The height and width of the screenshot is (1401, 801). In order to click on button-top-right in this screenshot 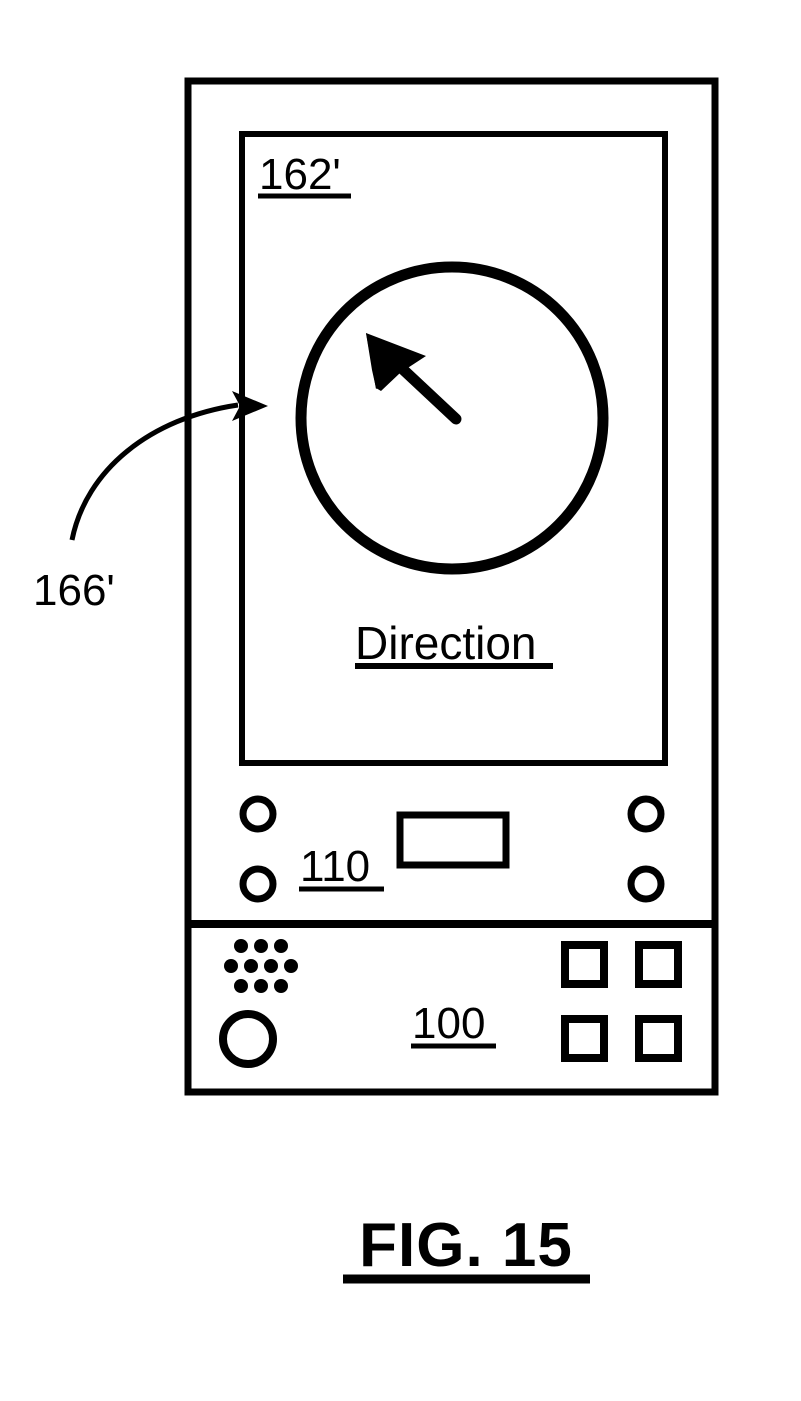, I will do `click(646, 814)`.